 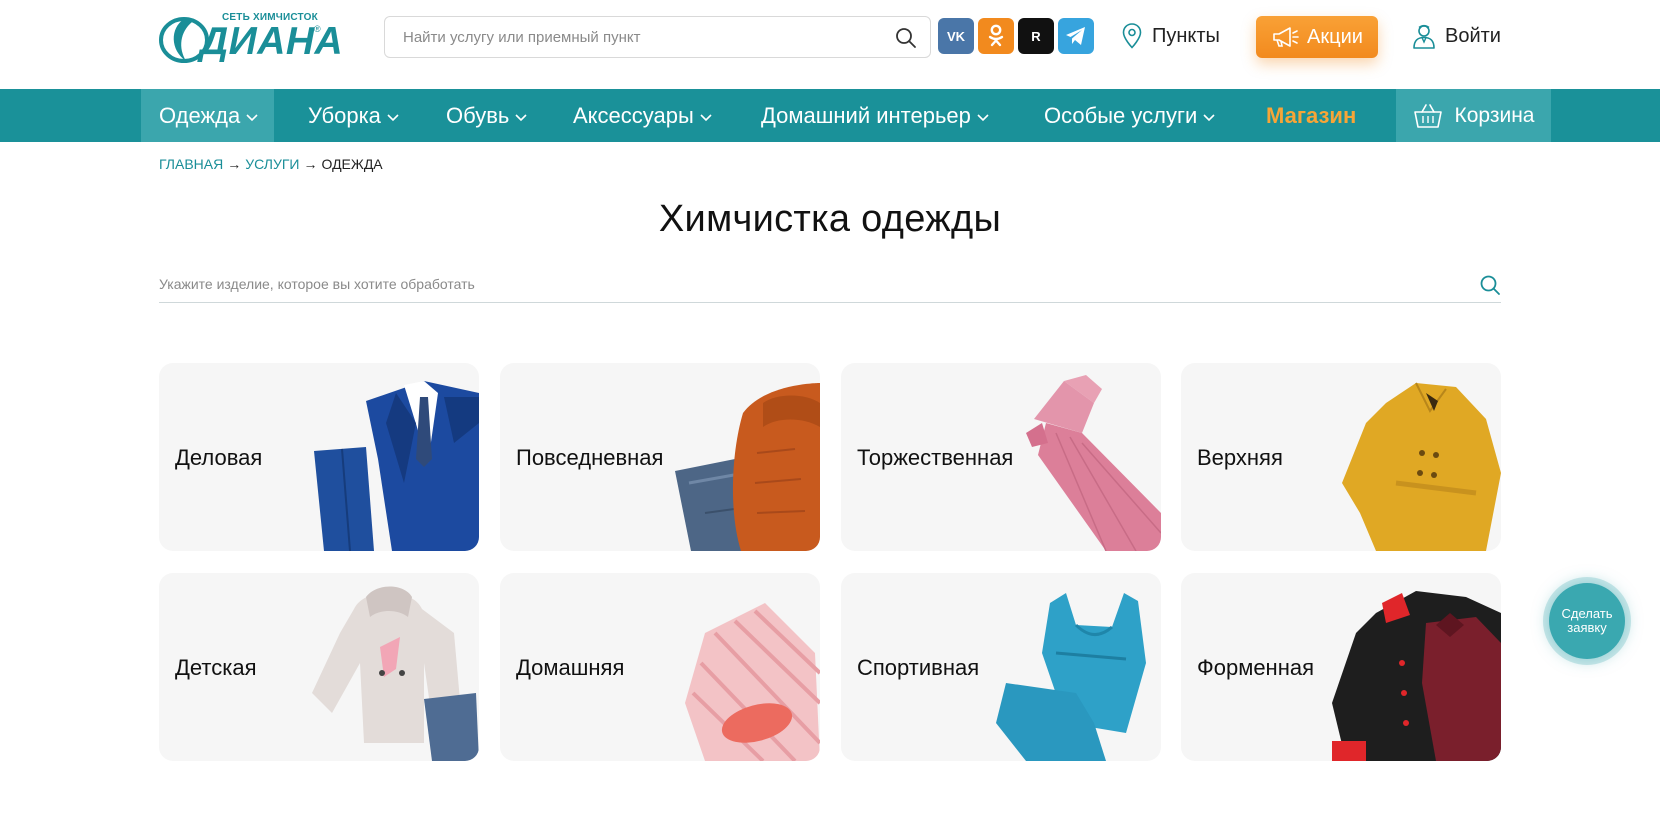 I want to click on logo-registered: ®, so click(x=317, y=29).